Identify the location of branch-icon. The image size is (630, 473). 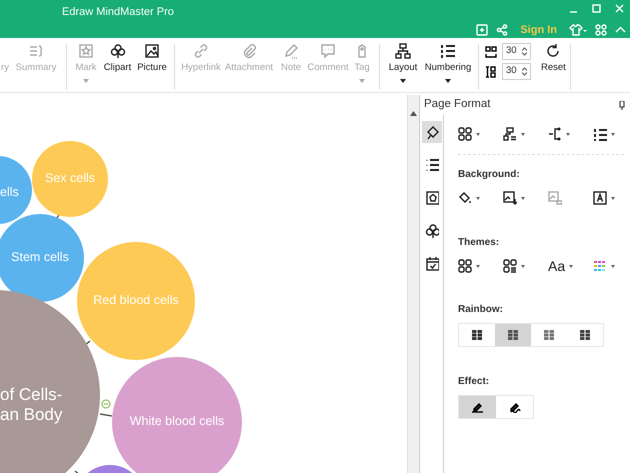
(555, 134).